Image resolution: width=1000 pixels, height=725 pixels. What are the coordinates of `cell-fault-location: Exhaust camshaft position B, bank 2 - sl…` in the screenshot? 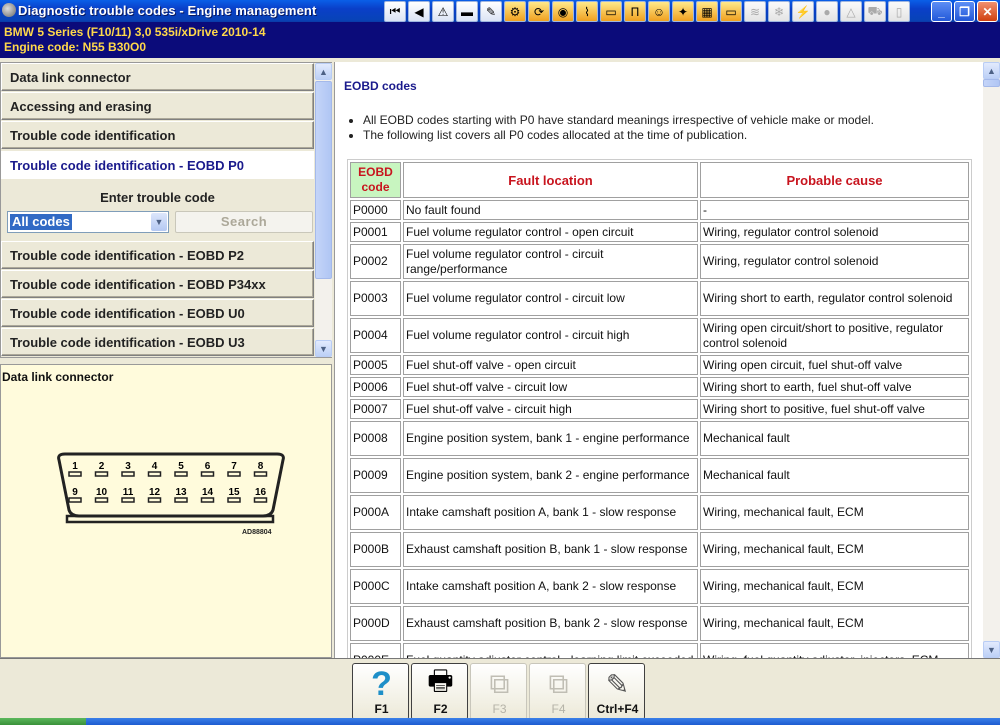 It's located at (550, 623).